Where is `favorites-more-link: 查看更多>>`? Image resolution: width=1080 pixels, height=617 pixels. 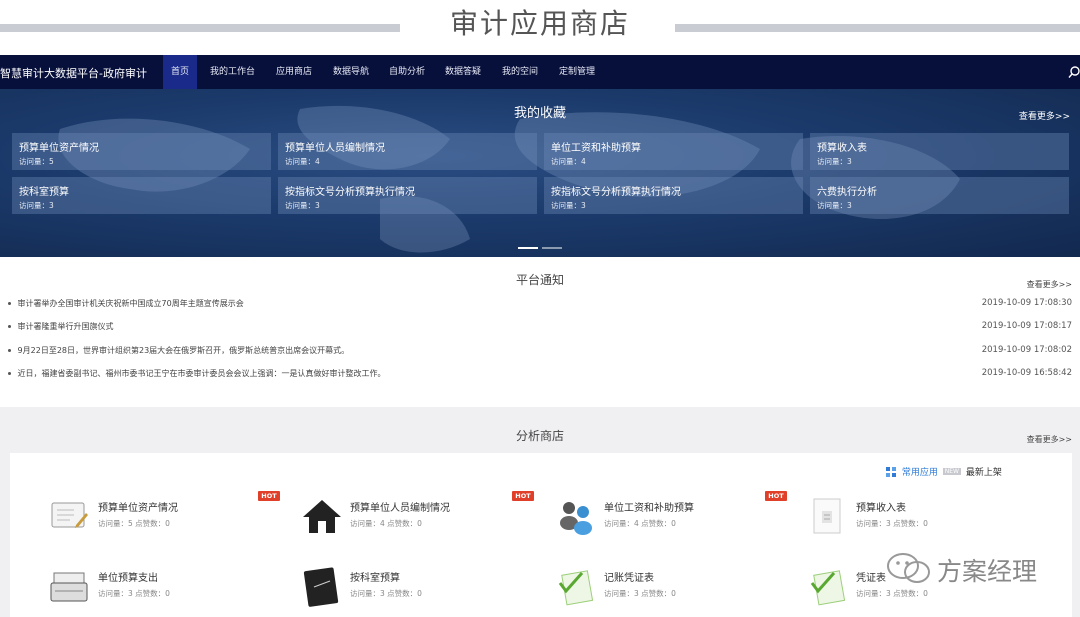
favorites-more-link: 查看更多>> is located at coordinates (1044, 115).